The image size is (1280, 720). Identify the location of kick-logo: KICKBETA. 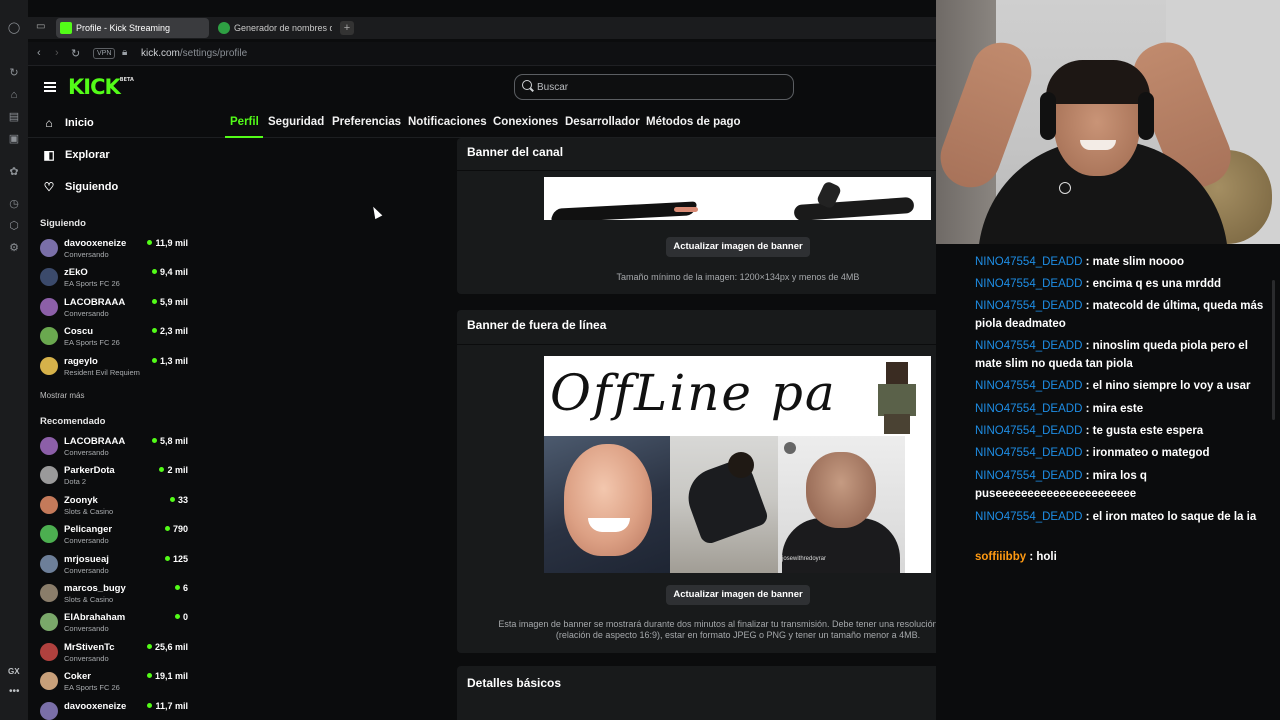
(101, 87).